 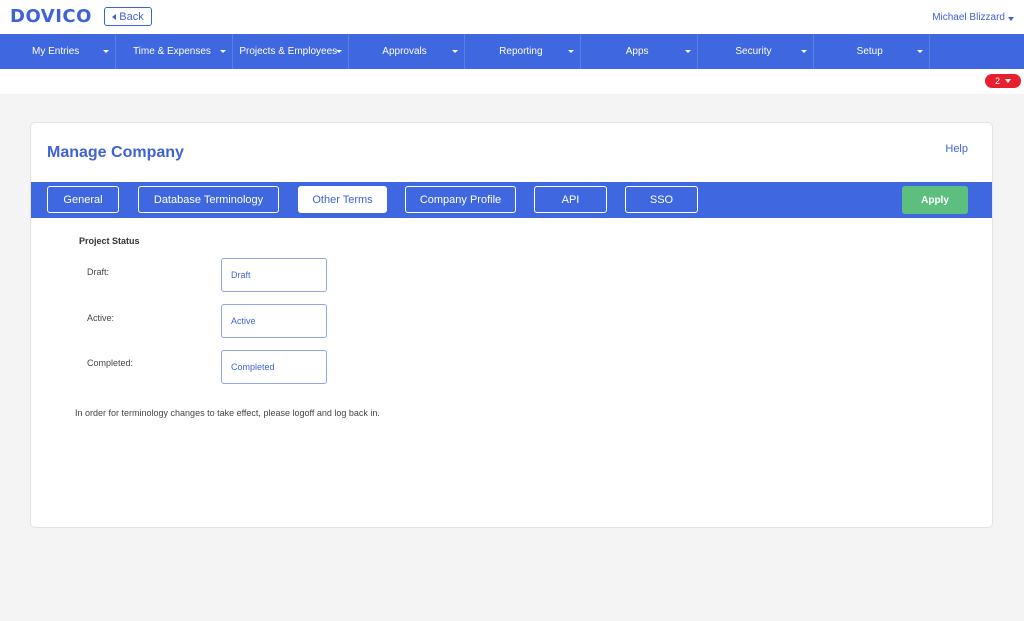 I want to click on nav-item-my-entries: My Entries, so click(x=58, y=51).